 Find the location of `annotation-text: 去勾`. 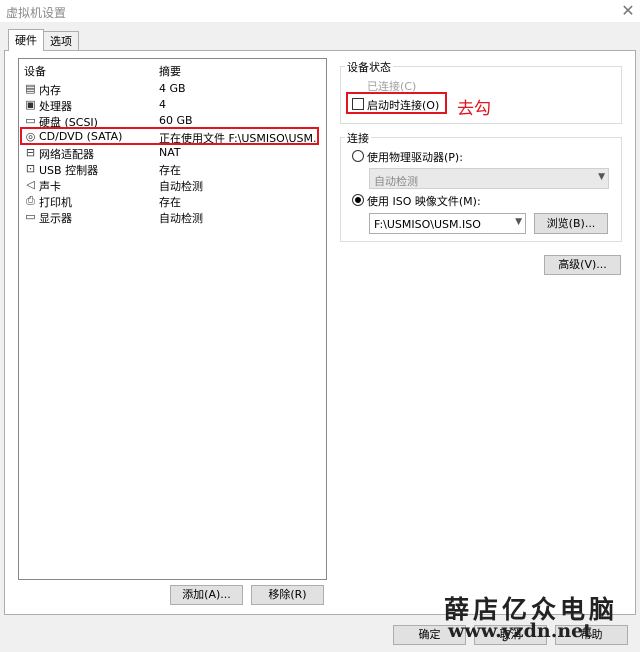

annotation-text: 去勾 is located at coordinates (474, 109).